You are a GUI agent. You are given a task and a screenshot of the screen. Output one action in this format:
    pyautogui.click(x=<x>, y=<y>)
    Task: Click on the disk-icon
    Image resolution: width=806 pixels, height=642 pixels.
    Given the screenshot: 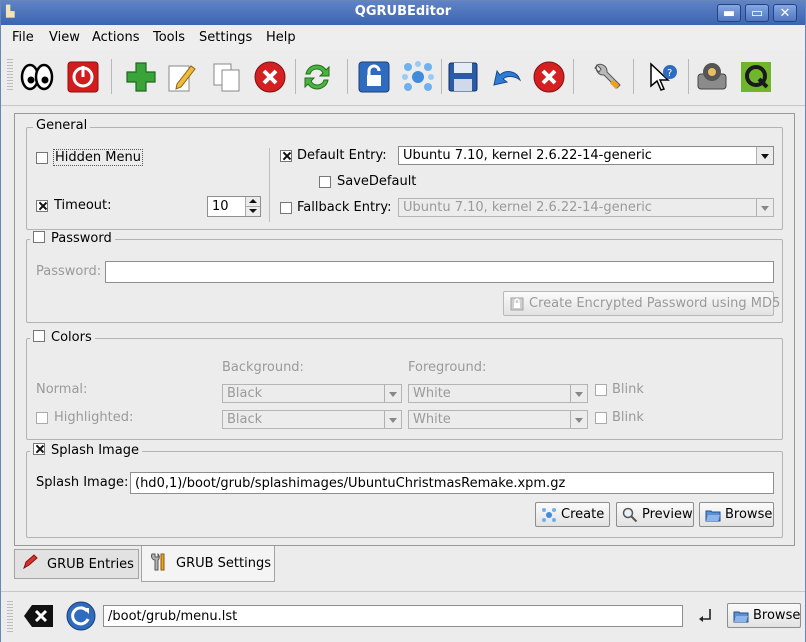 What is the action you would take?
    pyautogui.click(x=712, y=77)
    